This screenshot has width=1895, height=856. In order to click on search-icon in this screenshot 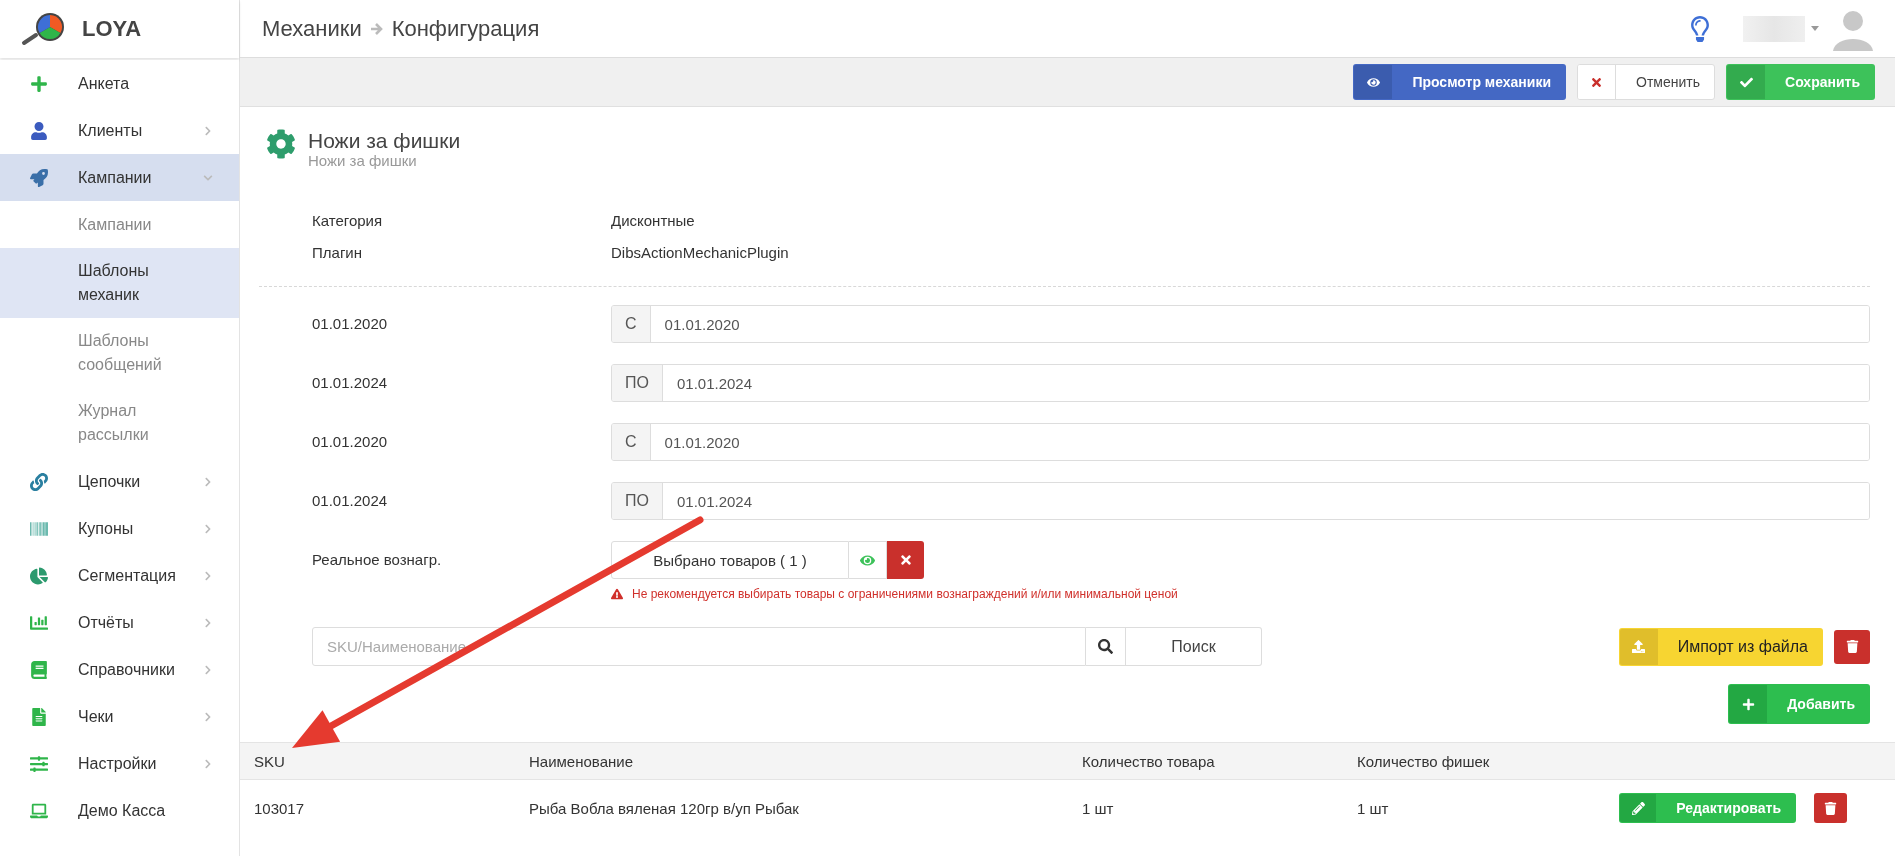, I will do `click(1105, 646)`.